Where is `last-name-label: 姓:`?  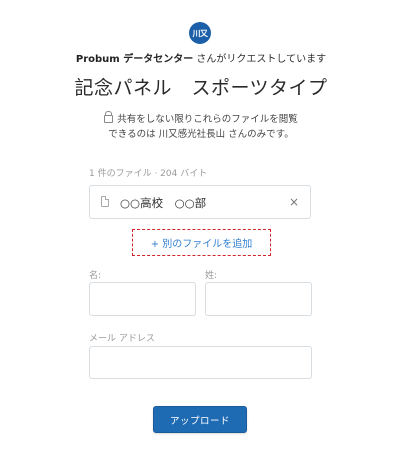 last-name-label: 姓: is located at coordinates (211, 276).